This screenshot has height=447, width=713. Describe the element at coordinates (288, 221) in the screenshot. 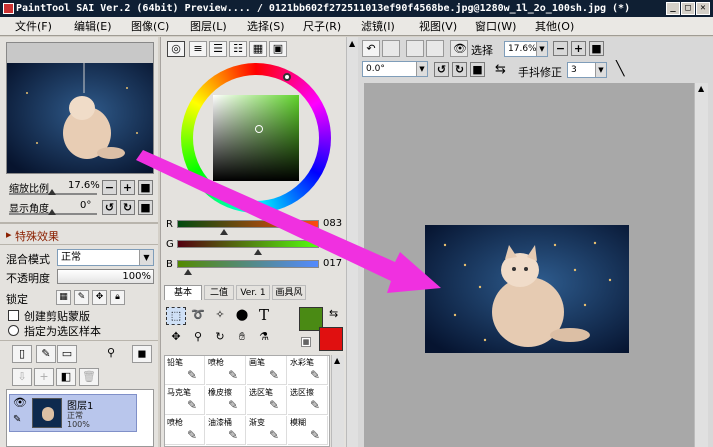

I see `annotation-arrow` at that location.